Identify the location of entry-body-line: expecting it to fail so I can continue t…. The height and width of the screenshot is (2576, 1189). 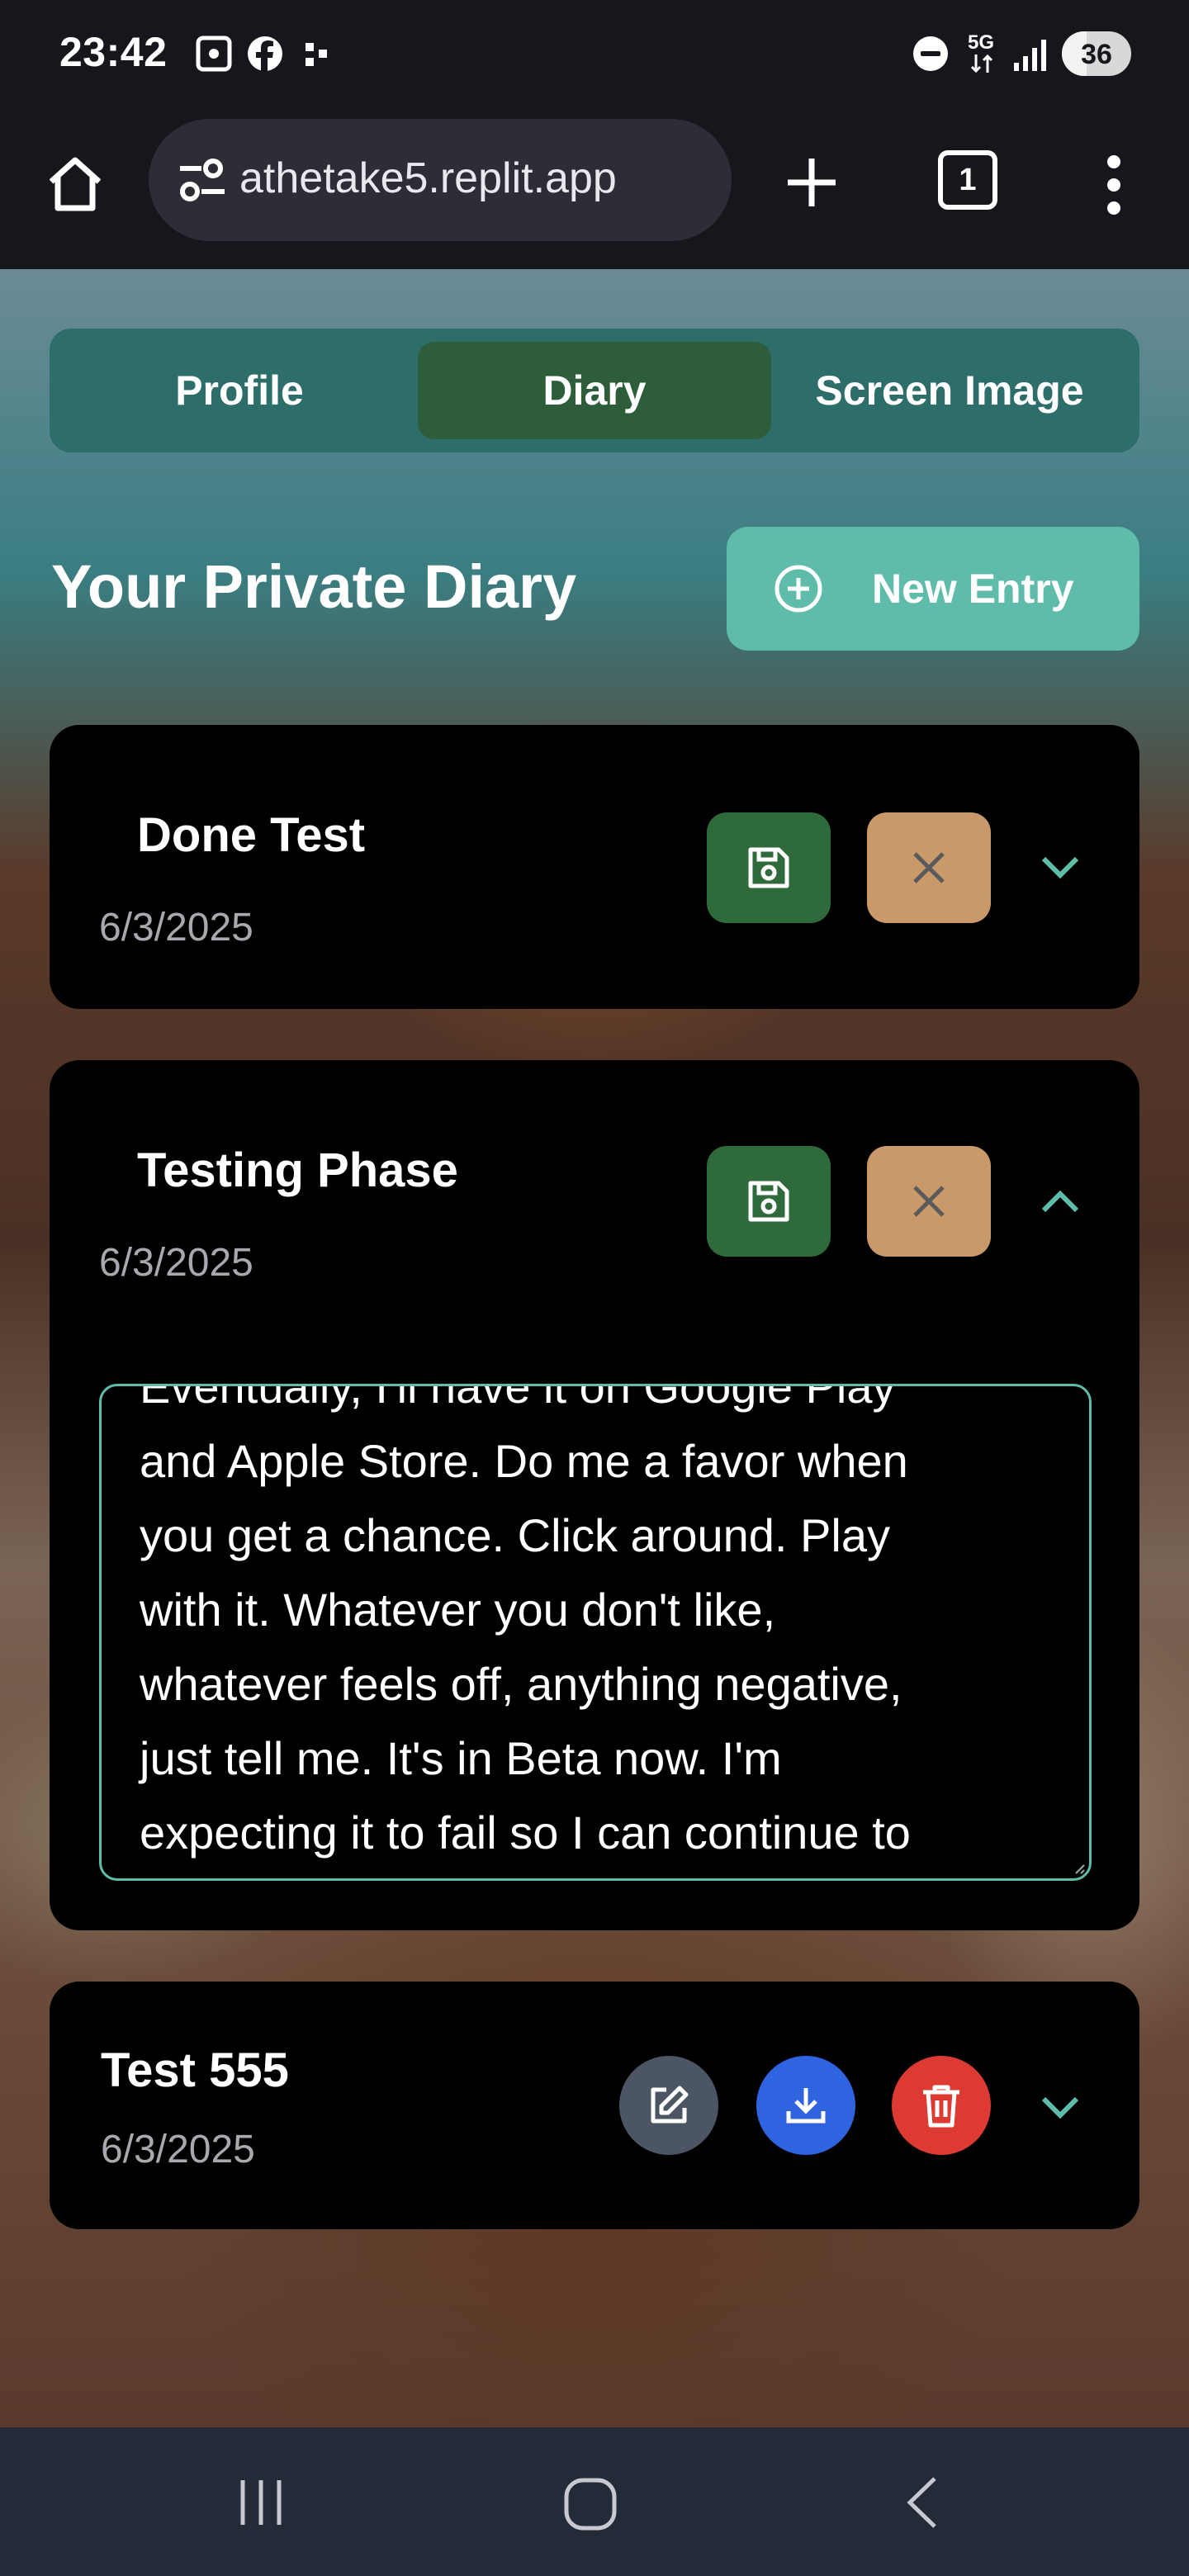
(525, 1833).